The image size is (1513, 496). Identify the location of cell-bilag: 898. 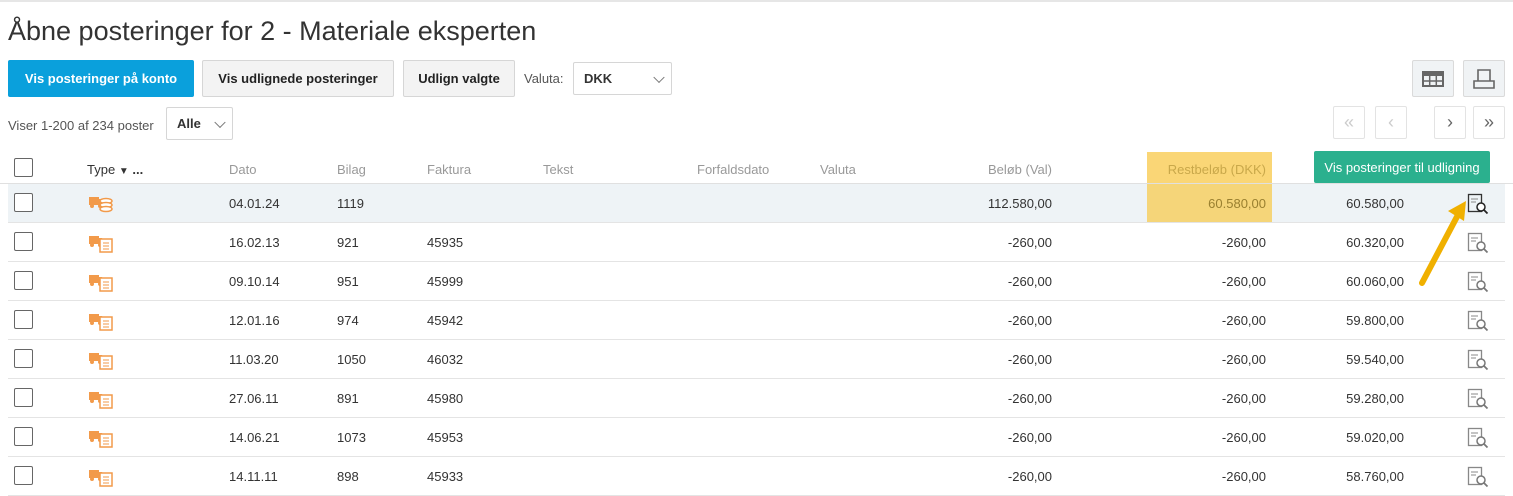
(348, 476).